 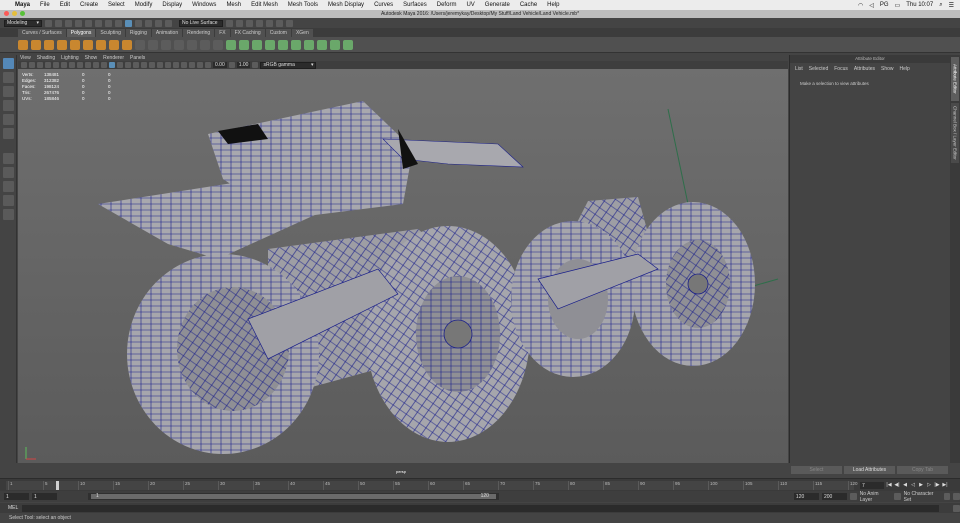 I want to click on menu-curves: Curves, so click(x=383, y=5).